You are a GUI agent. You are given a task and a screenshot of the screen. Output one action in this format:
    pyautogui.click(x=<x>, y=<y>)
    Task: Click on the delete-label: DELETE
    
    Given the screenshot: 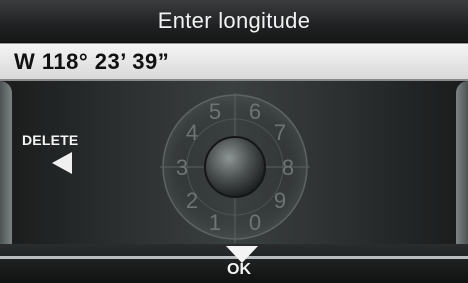 What is the action you would take?
    pyautogui.click(x=50, y=140)
    